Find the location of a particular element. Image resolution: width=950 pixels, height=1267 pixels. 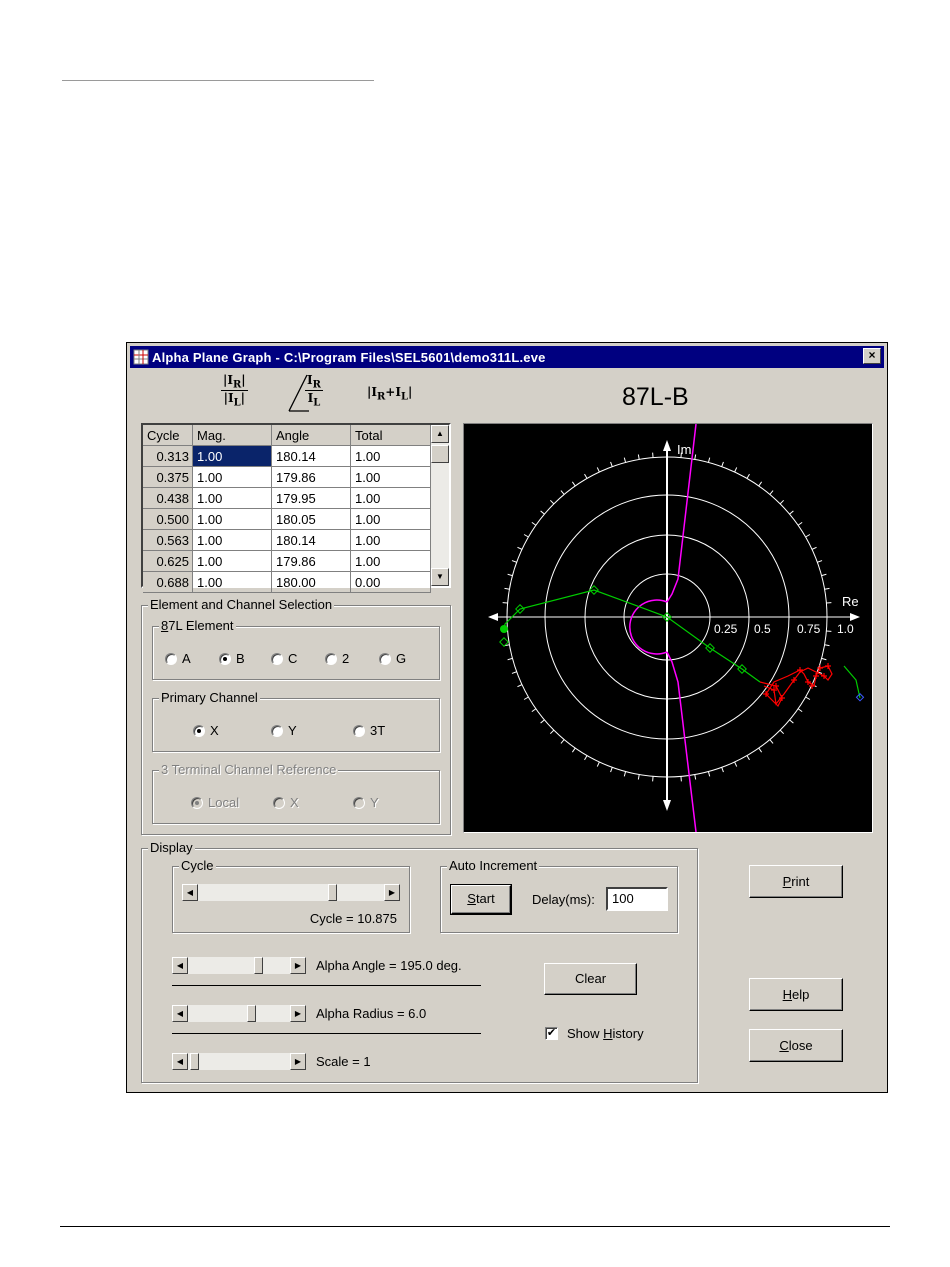

history-point-red is located at coordinates (782, 698).